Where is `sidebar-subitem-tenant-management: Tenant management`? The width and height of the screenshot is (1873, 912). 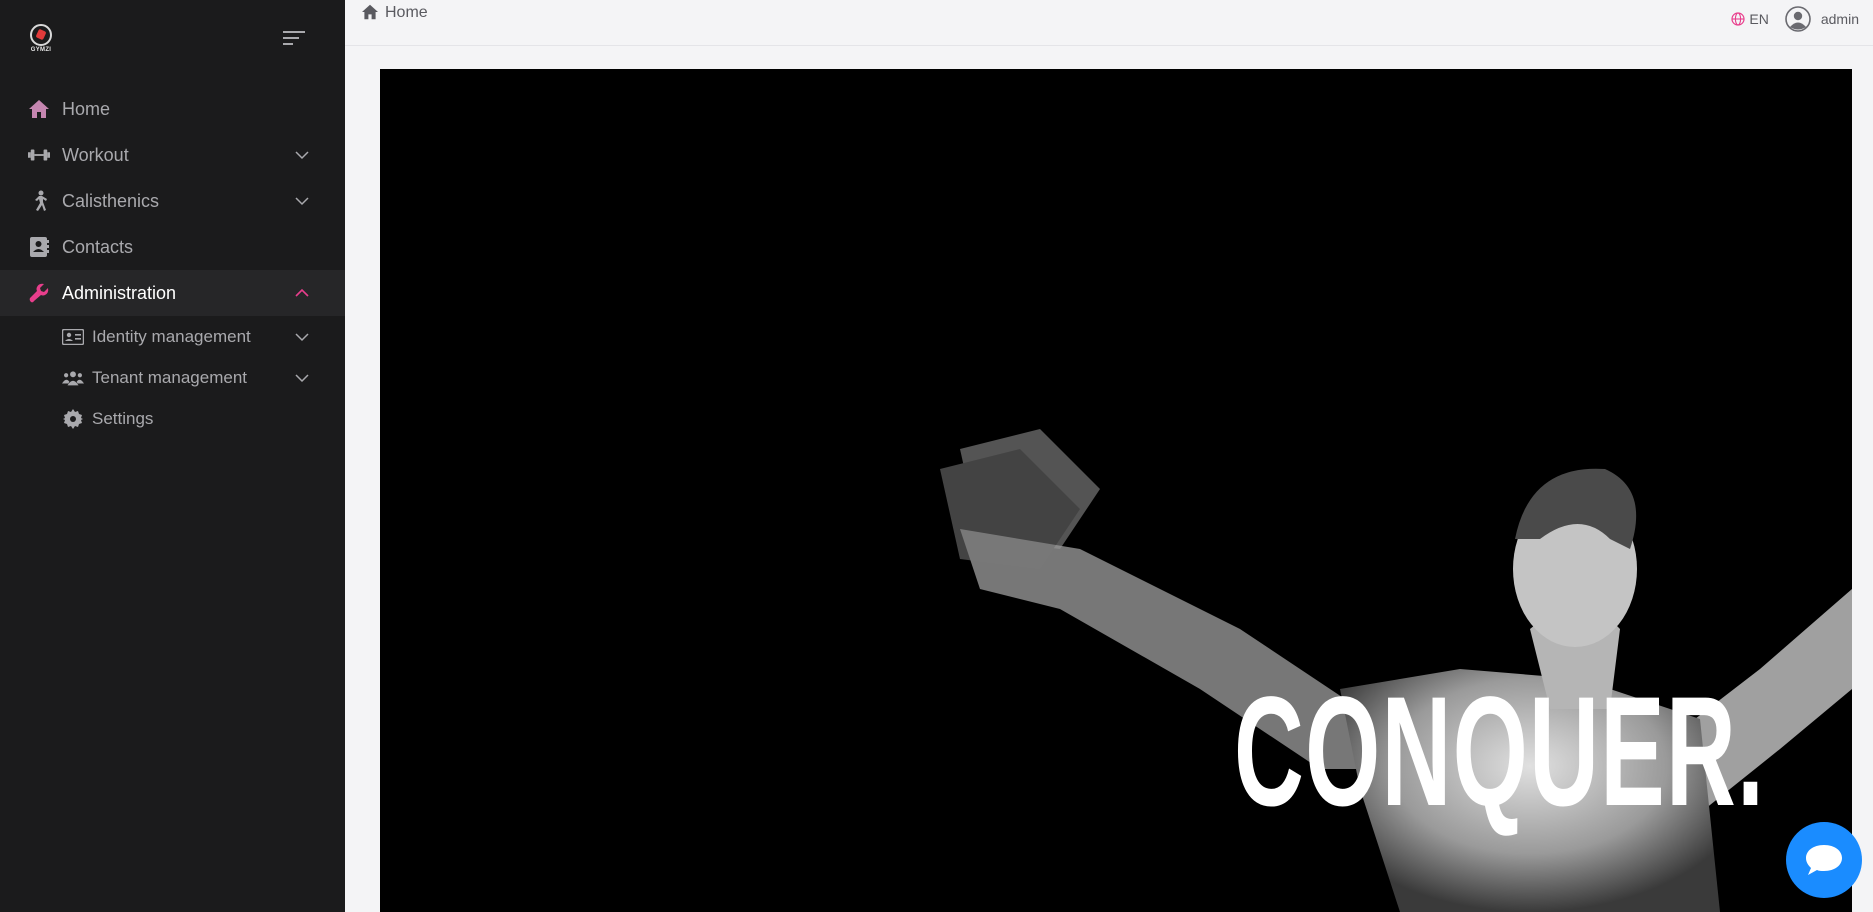
sidebar-subitem-tenant-management: Tenant management is located at coordinates (172, 377).